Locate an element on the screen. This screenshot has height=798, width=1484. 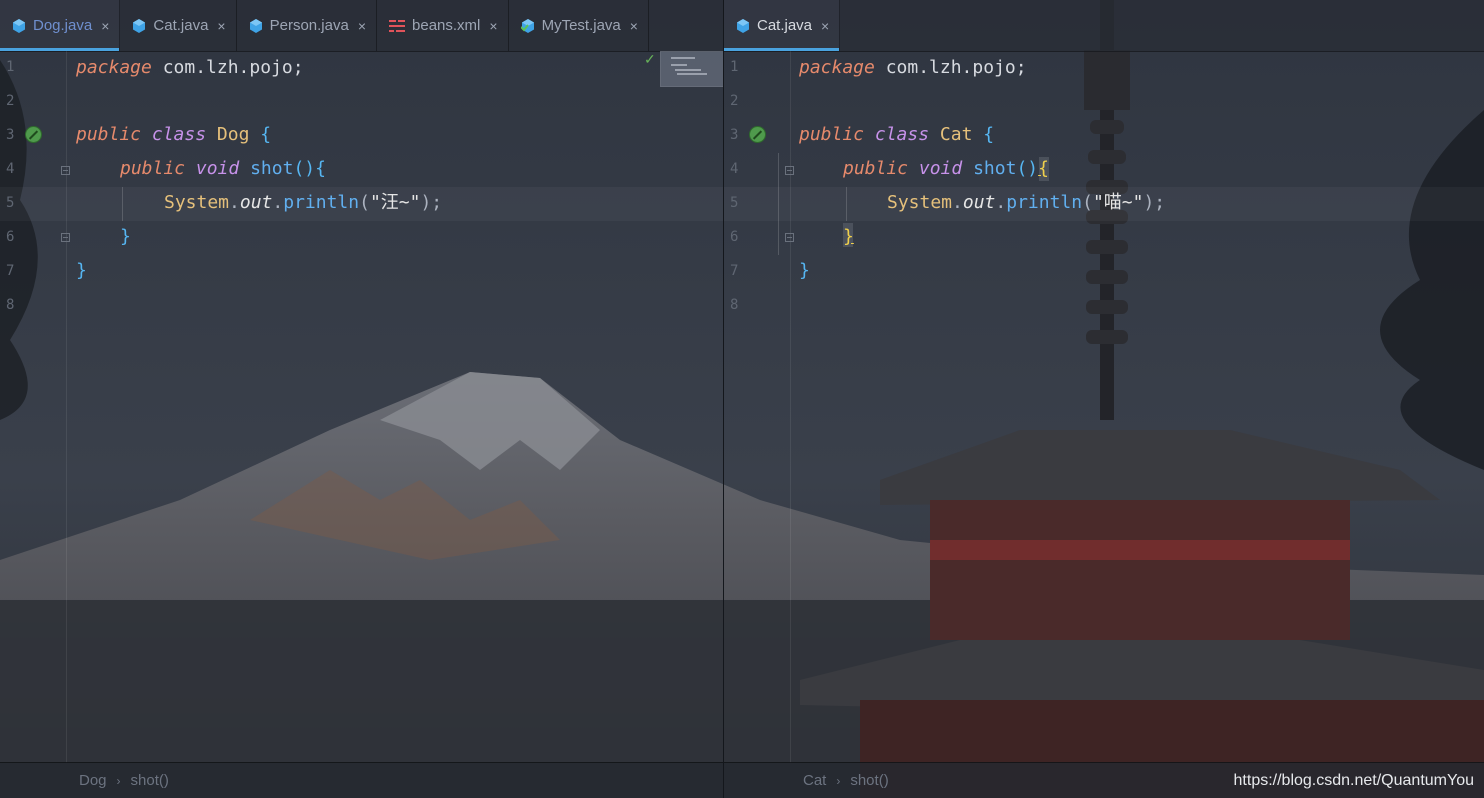
code-line-6: } is located at coordinates (125, 237).